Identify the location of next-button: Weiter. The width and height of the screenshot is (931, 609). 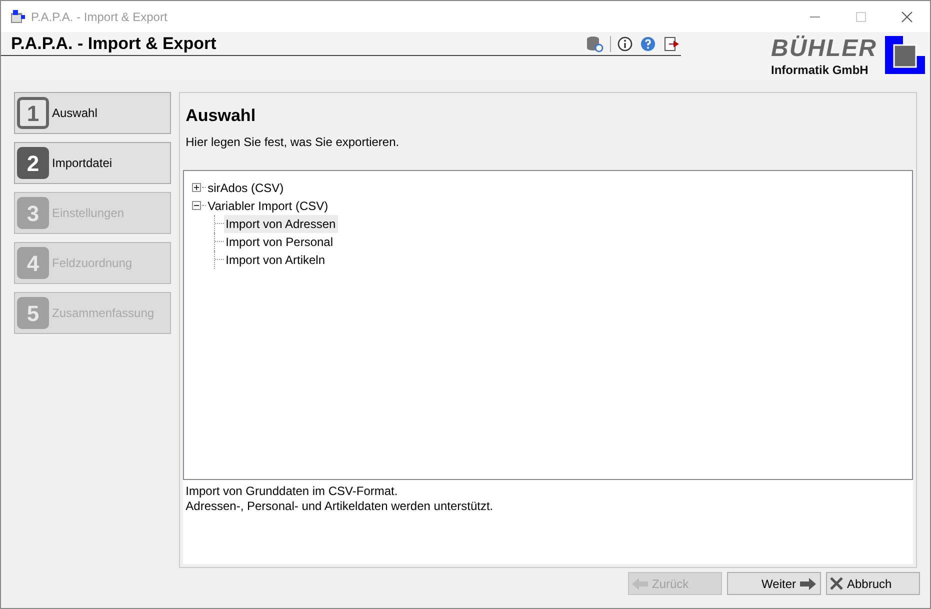
(774, 583).